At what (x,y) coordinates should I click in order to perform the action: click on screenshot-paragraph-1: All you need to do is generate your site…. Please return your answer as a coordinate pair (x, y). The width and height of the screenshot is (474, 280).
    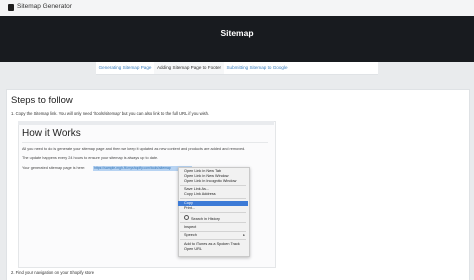
    Looking at the image, I should click on (134, 149).